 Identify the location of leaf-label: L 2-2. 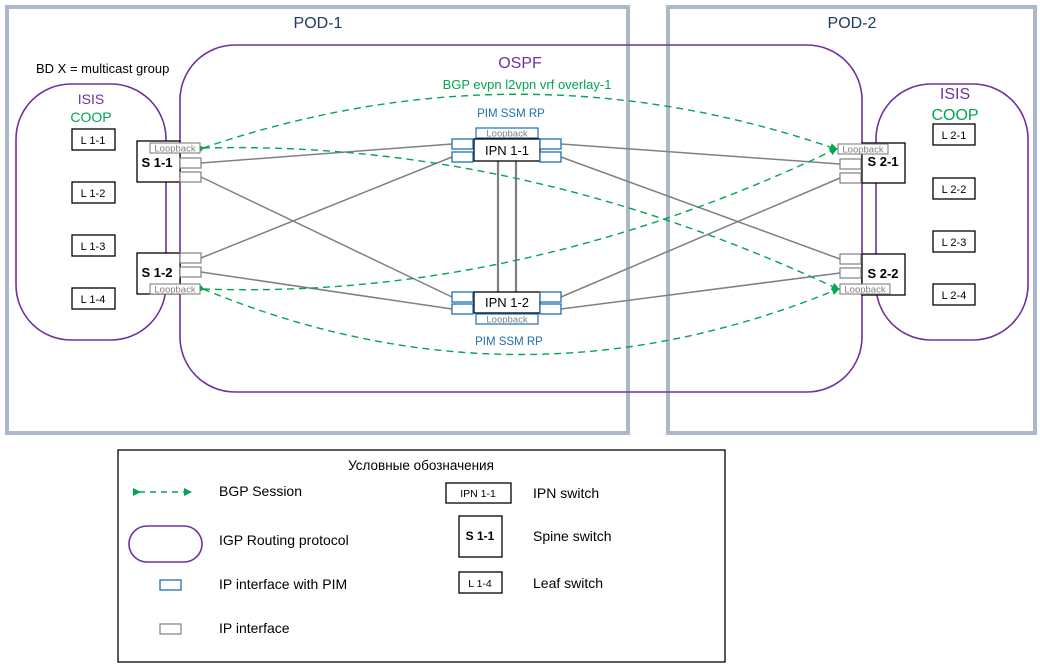
(954, 190).